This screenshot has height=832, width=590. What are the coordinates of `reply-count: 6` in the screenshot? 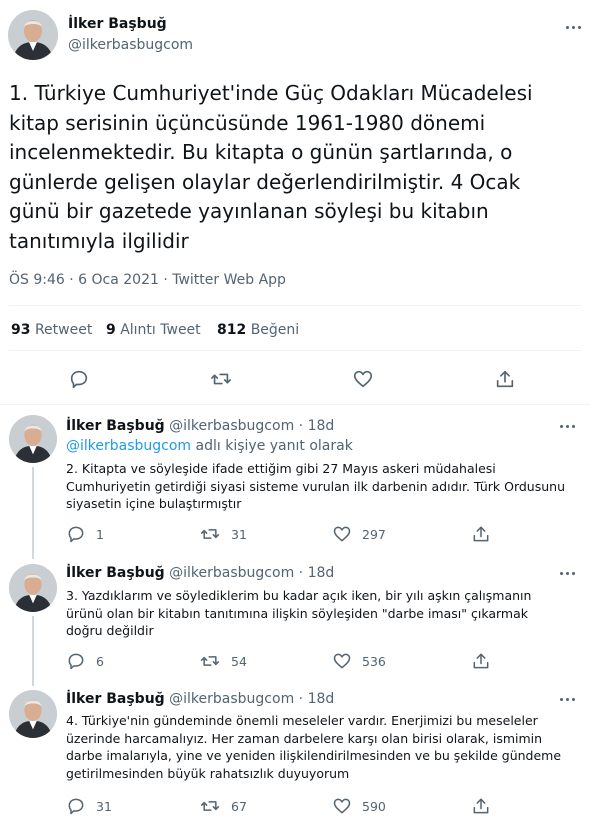 It's located at (100, 661).